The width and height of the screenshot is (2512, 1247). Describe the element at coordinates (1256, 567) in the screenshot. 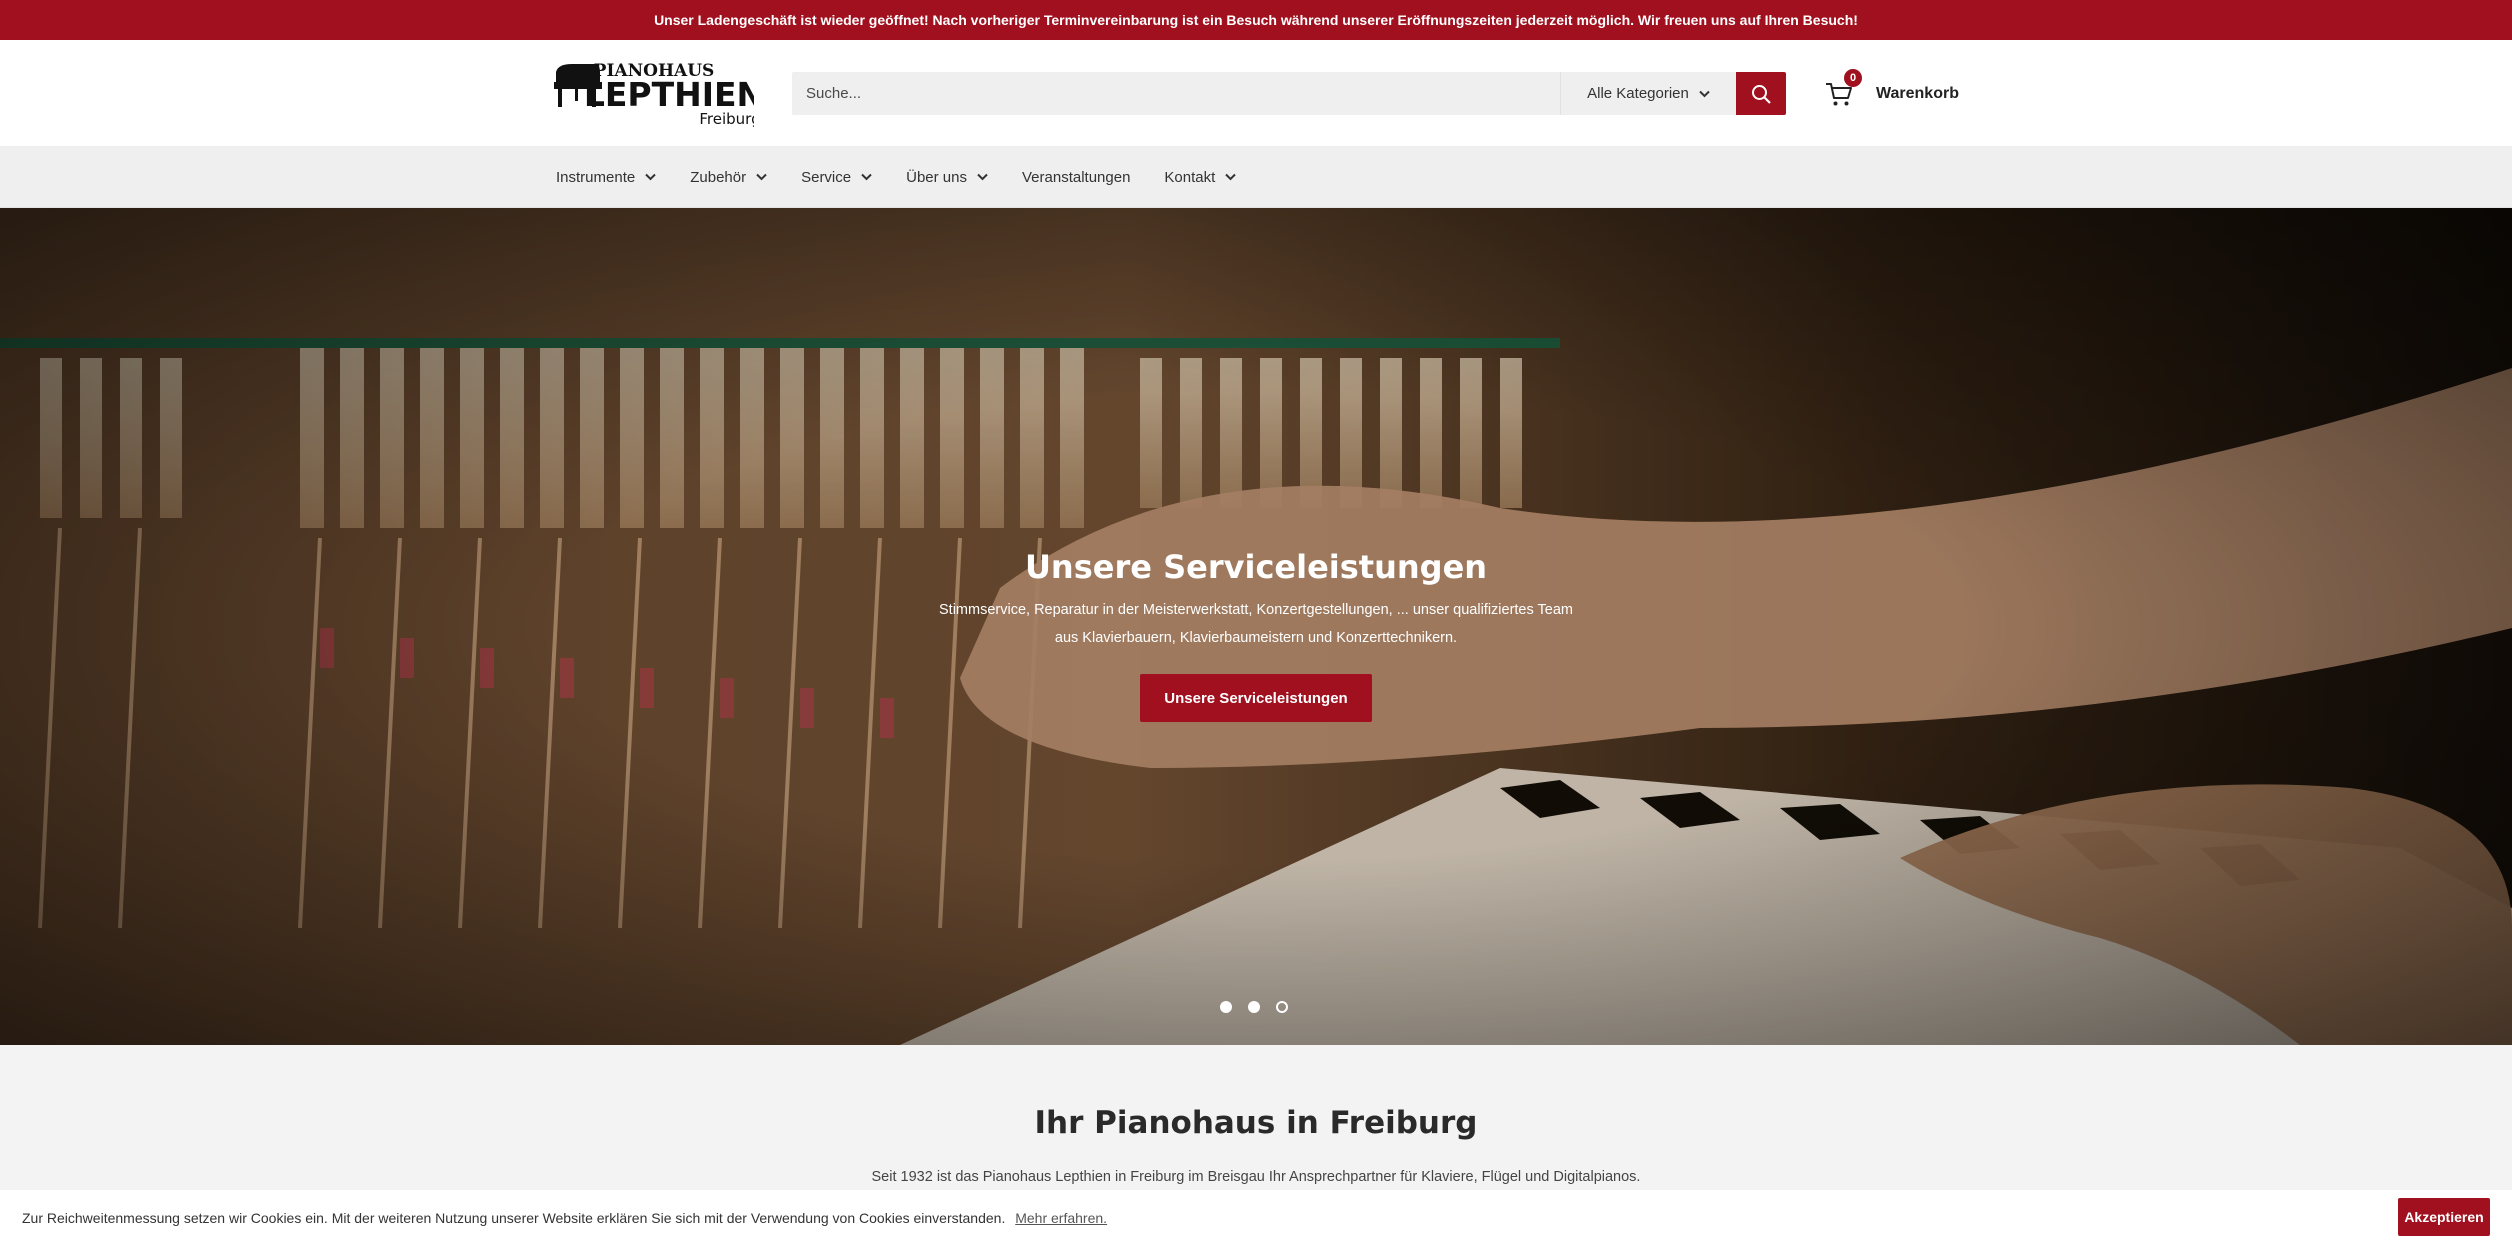

I see `hero-title: Unsere Serviceleistungen` at that location.